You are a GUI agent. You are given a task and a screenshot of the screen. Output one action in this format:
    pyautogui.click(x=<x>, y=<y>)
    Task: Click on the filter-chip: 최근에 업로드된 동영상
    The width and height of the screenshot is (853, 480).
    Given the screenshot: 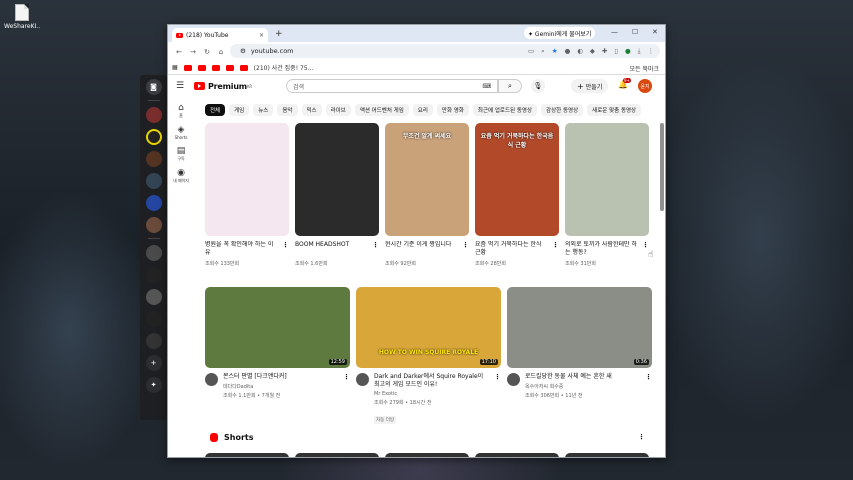 What is the action you would take?
    pyautogui.click(x=505, y=110)
    